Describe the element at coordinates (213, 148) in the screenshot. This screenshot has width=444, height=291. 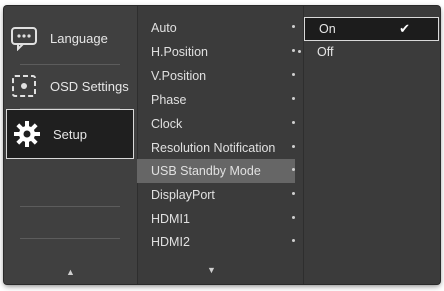
I see `submenu-label: Resolution Notification` at that location.